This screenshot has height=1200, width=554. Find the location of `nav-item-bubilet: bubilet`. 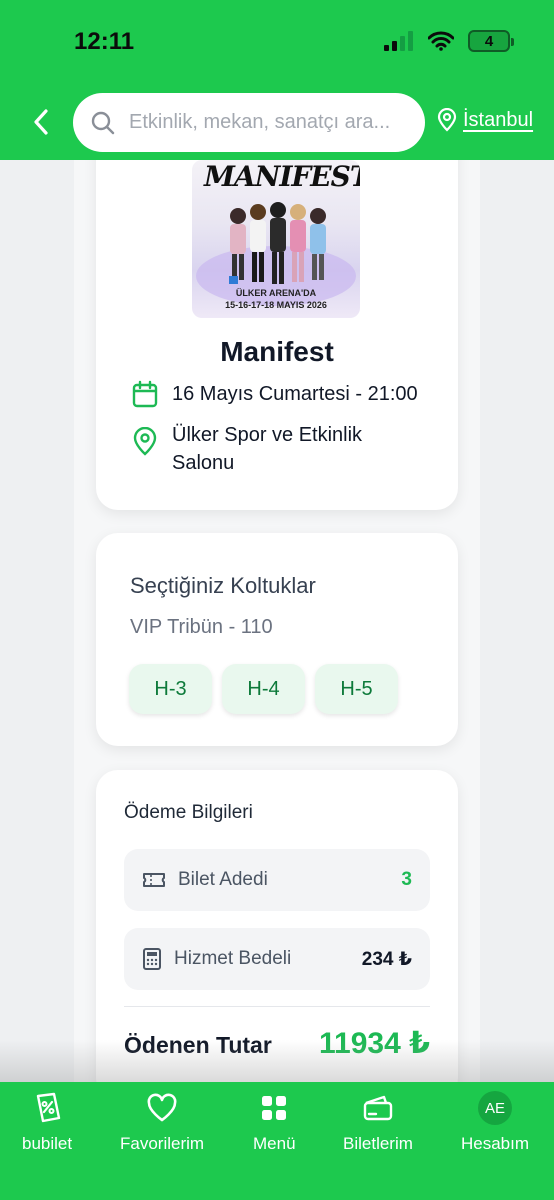

nav-item-bubilet: bubilet is located at coordinates (47, 1123).